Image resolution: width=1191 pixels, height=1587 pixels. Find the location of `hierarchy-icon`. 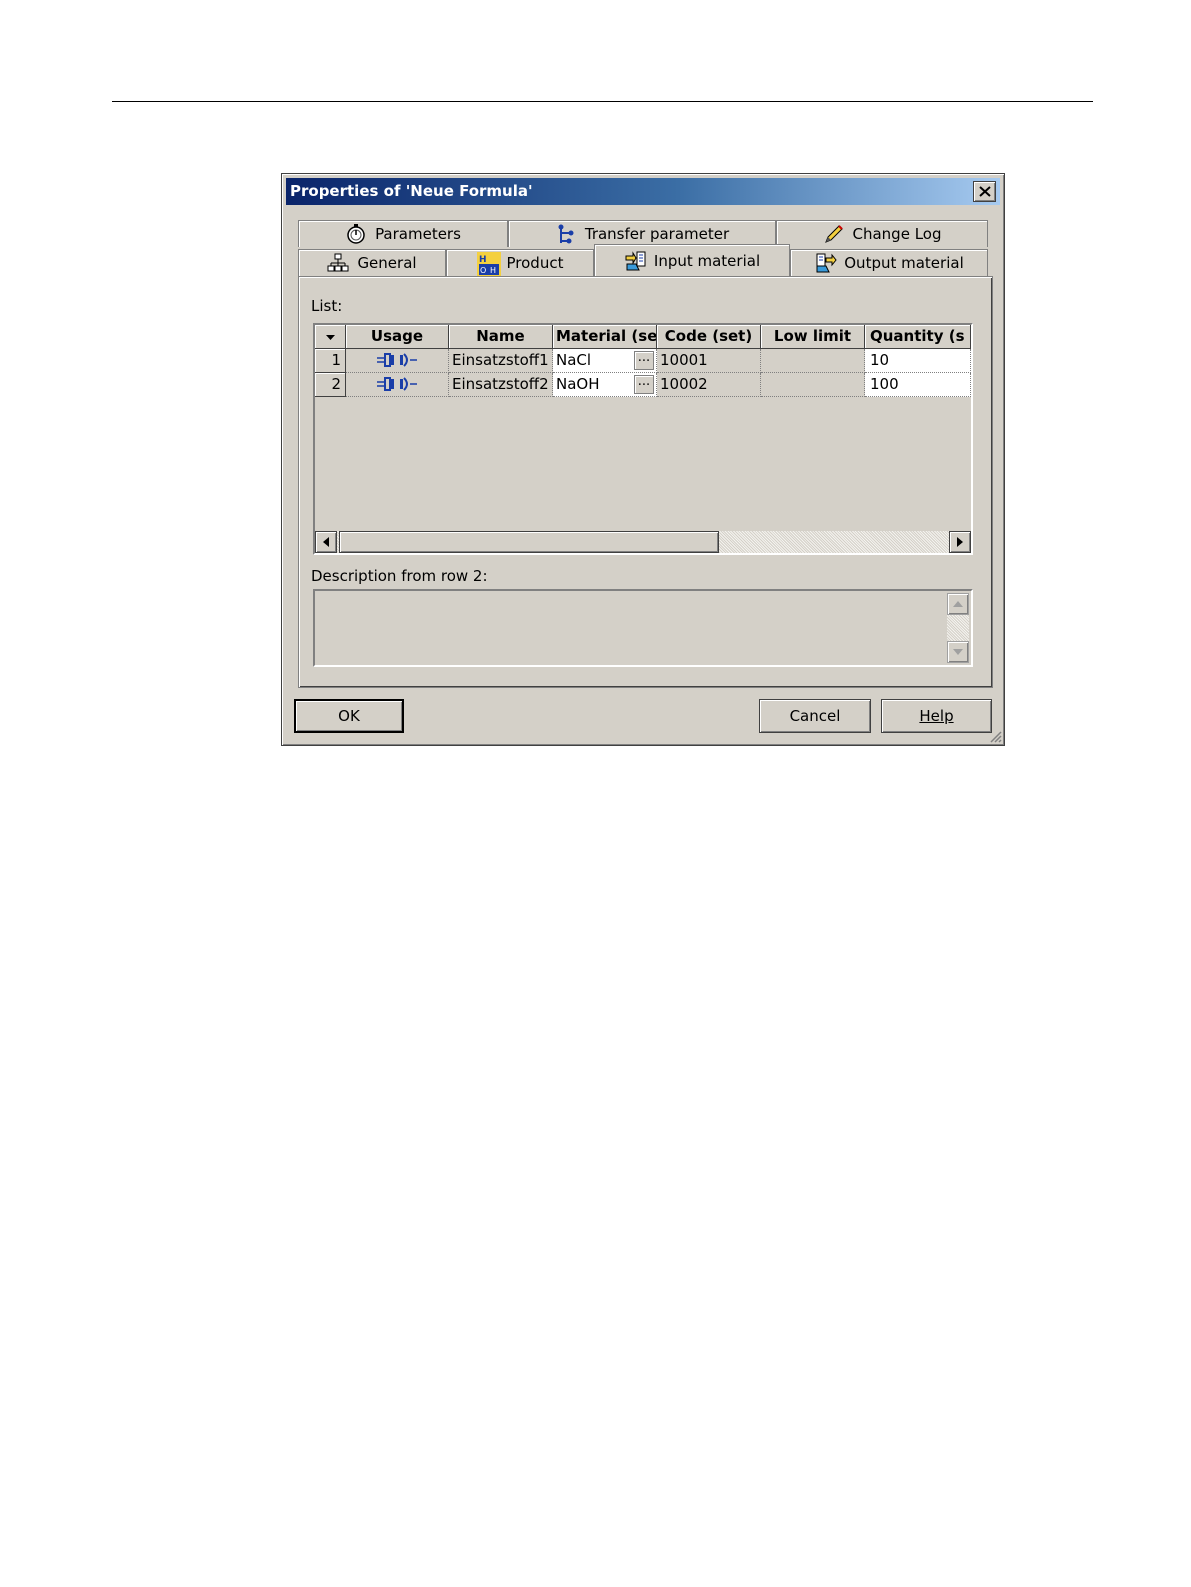

hierarchy-icon is located at coordinates (338, 263).